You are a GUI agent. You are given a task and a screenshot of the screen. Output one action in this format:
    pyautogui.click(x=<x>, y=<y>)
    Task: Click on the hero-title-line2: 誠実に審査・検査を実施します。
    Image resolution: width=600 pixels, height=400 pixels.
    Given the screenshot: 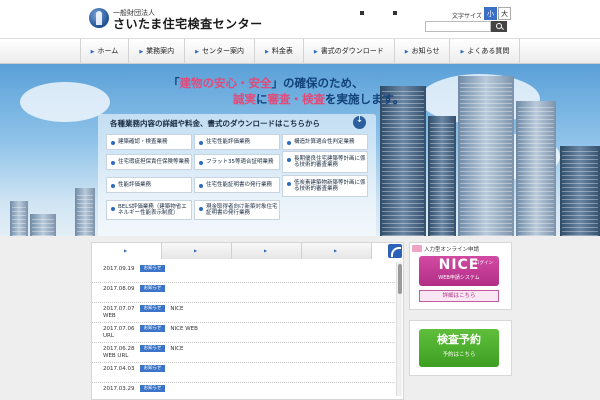 What is the action you would take?
    pyautogui.click(x=319, y=99)
    